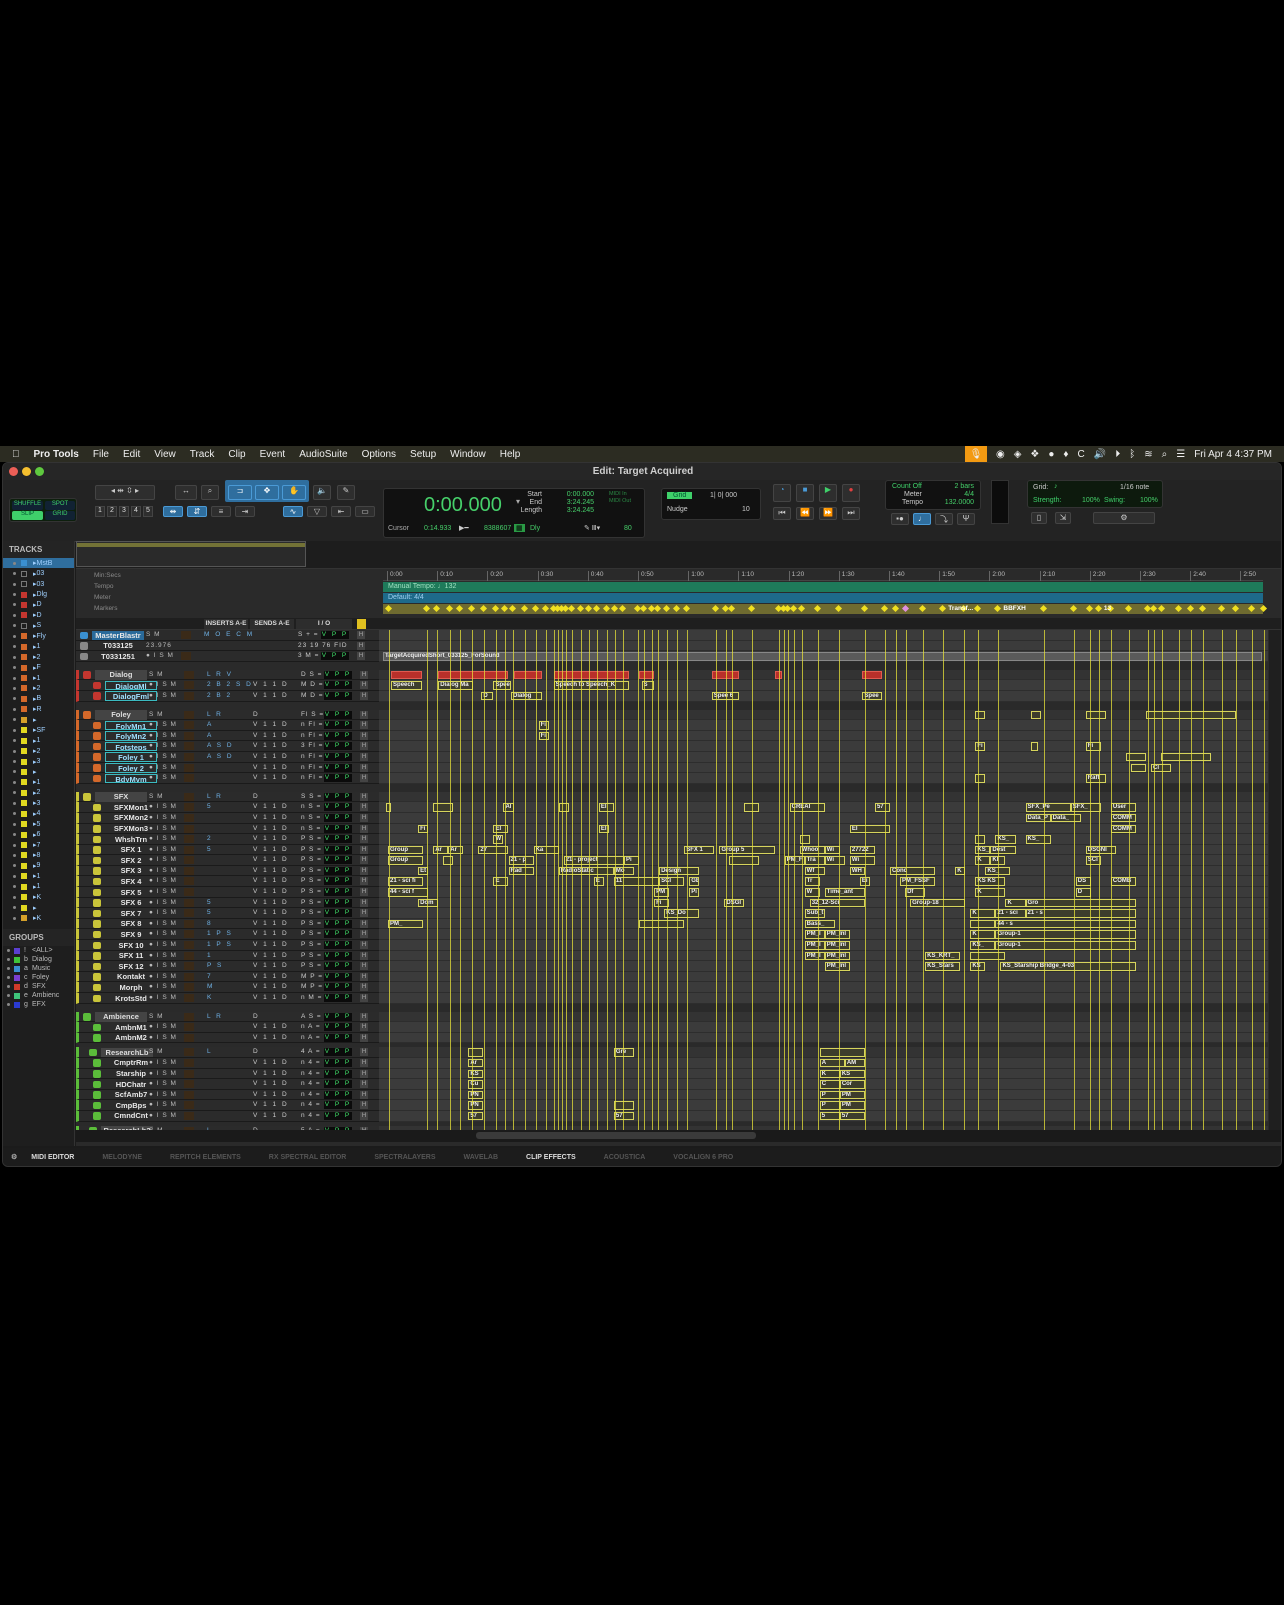 The height and width of the screenshot is (1605, 1284). I want to click on track-lane: PN P PM, so click(823, 1095).